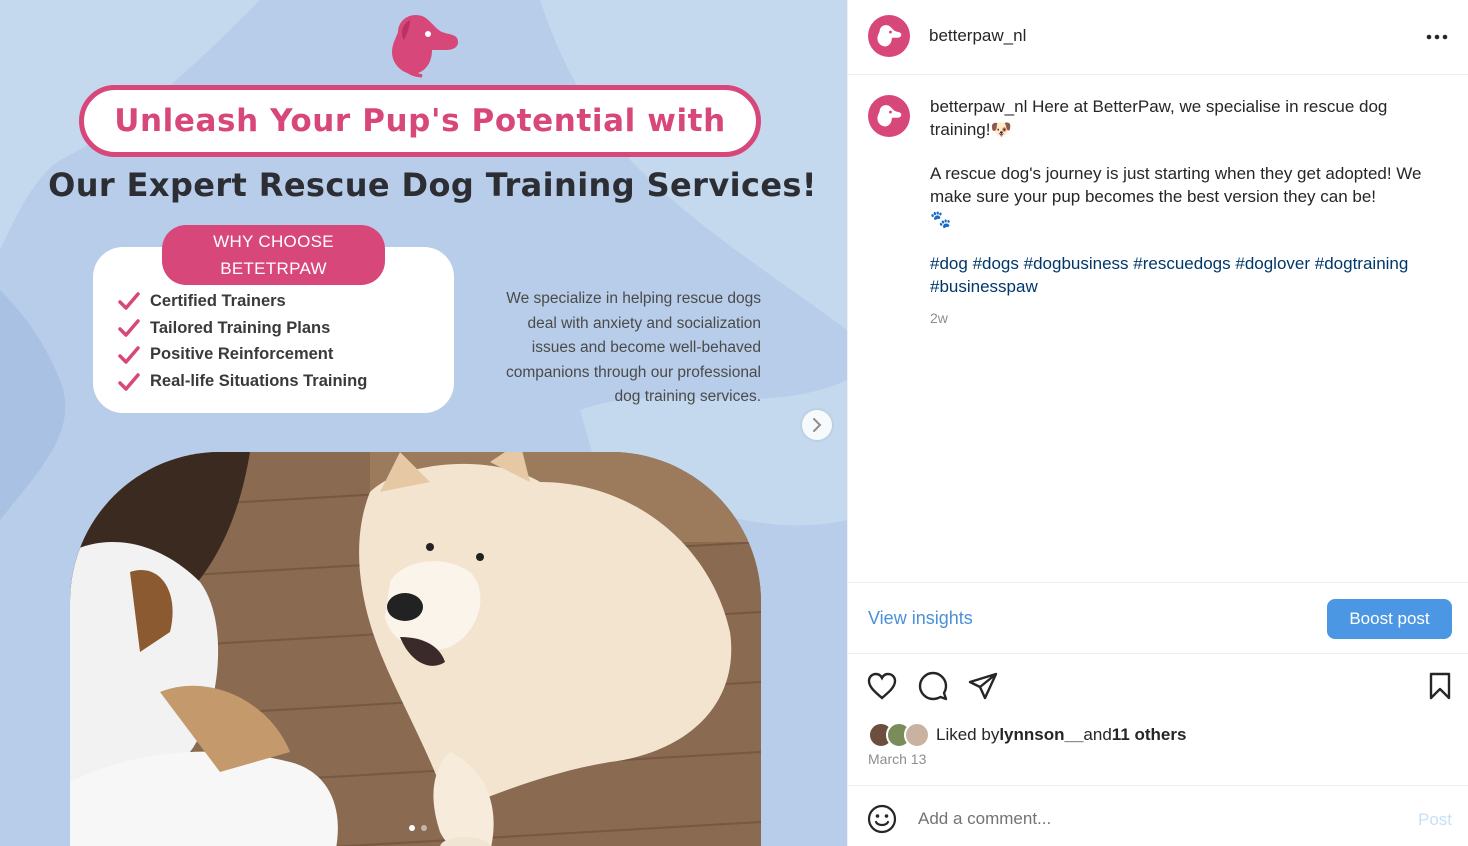 This screenshot has width=1468, height=846. I want to click on liker-avatars, so click(900, 735).